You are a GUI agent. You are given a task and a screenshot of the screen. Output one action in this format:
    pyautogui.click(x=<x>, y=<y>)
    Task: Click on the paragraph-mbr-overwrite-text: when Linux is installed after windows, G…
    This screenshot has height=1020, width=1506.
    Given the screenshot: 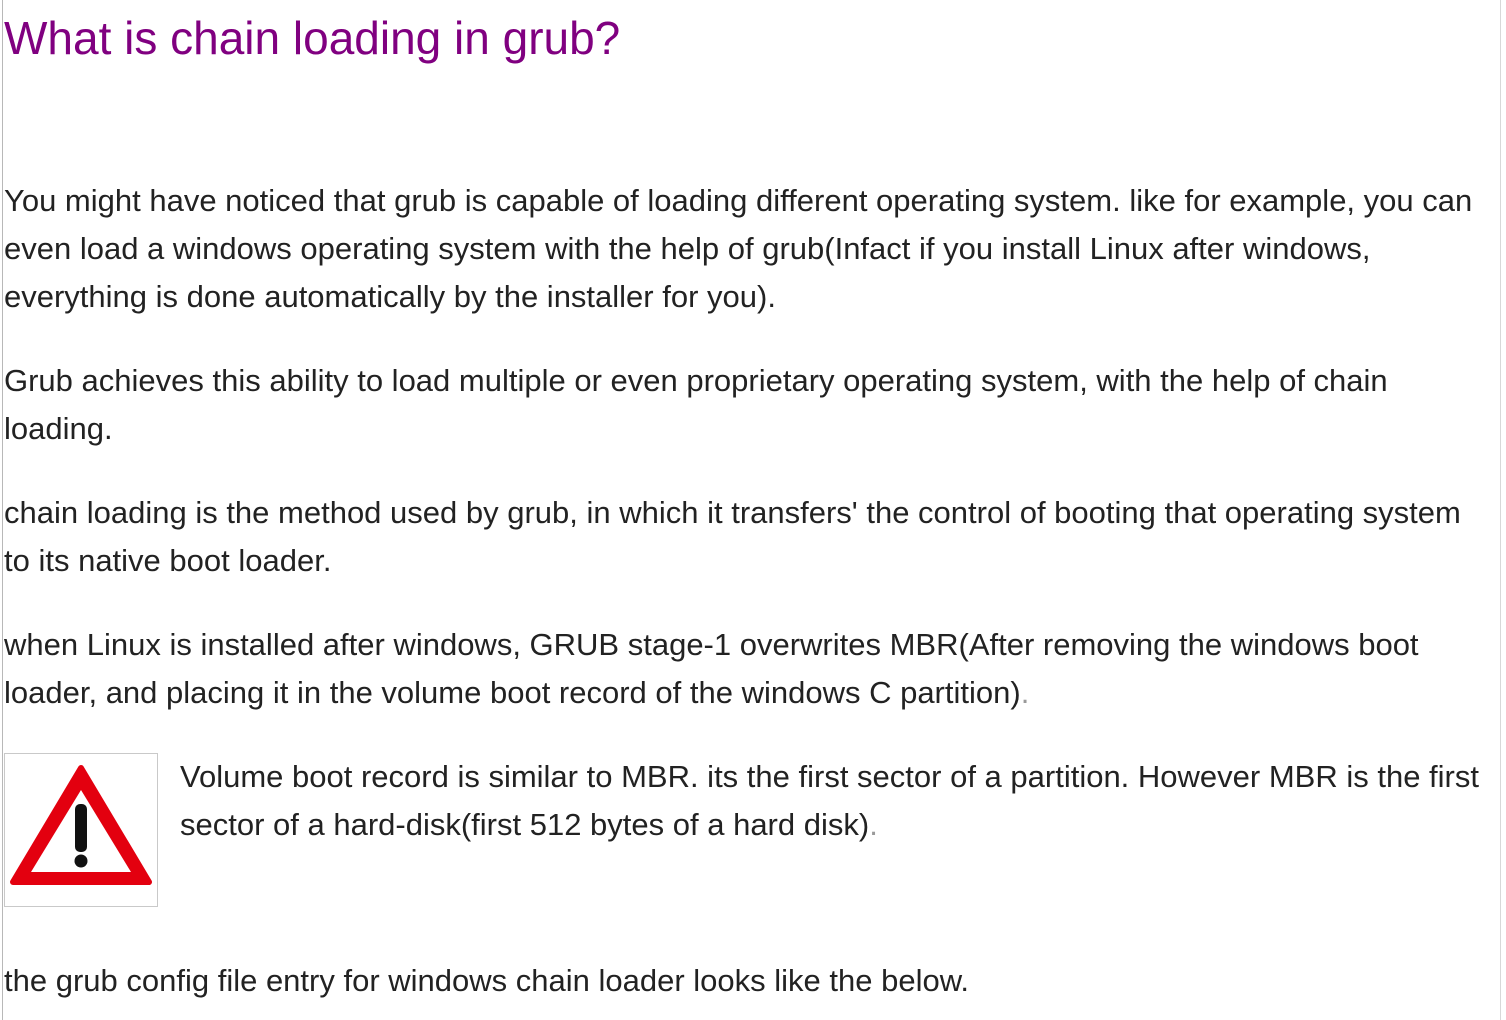 What is the action you would take?
    pyautogui.click(x=711, y=668)
    